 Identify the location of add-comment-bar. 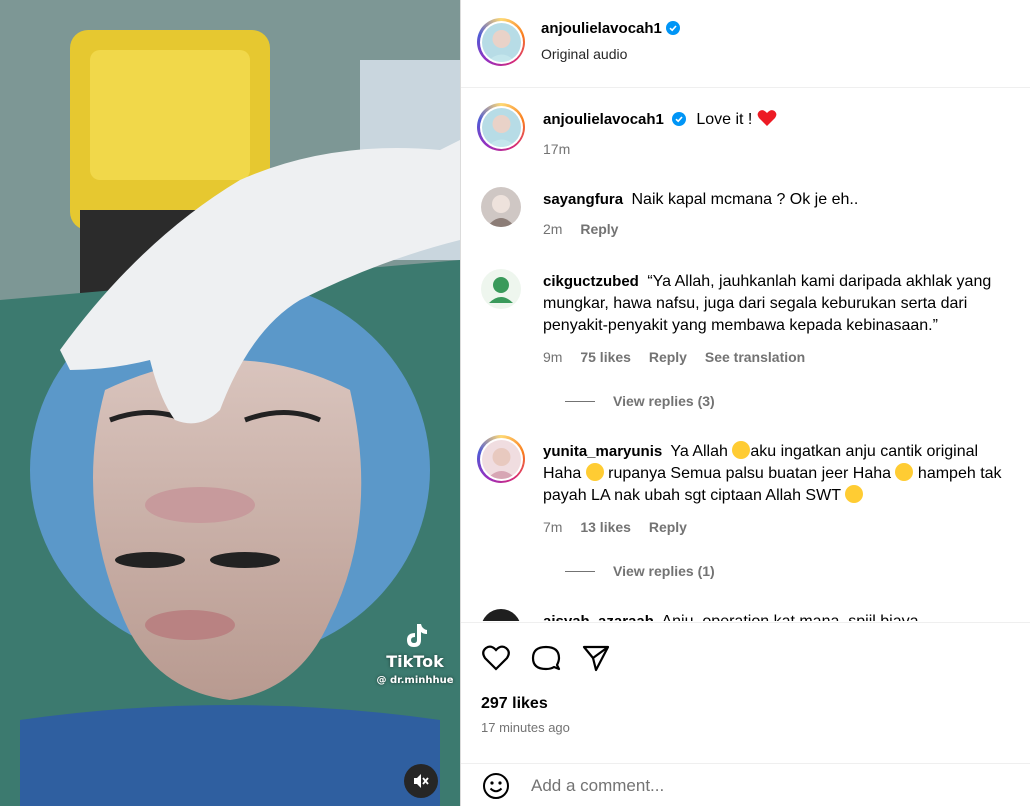
(745, 784).